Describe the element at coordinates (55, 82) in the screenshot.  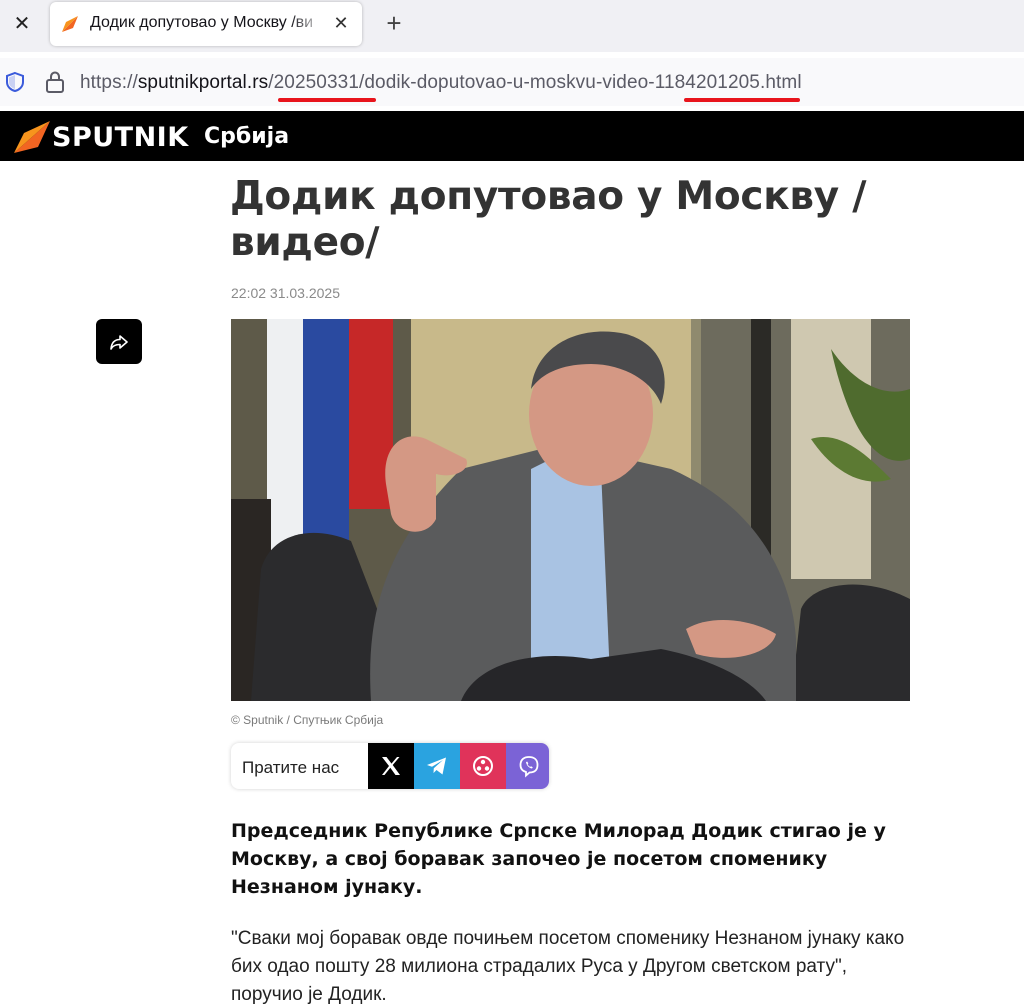
I see `lock-icon` at that location.